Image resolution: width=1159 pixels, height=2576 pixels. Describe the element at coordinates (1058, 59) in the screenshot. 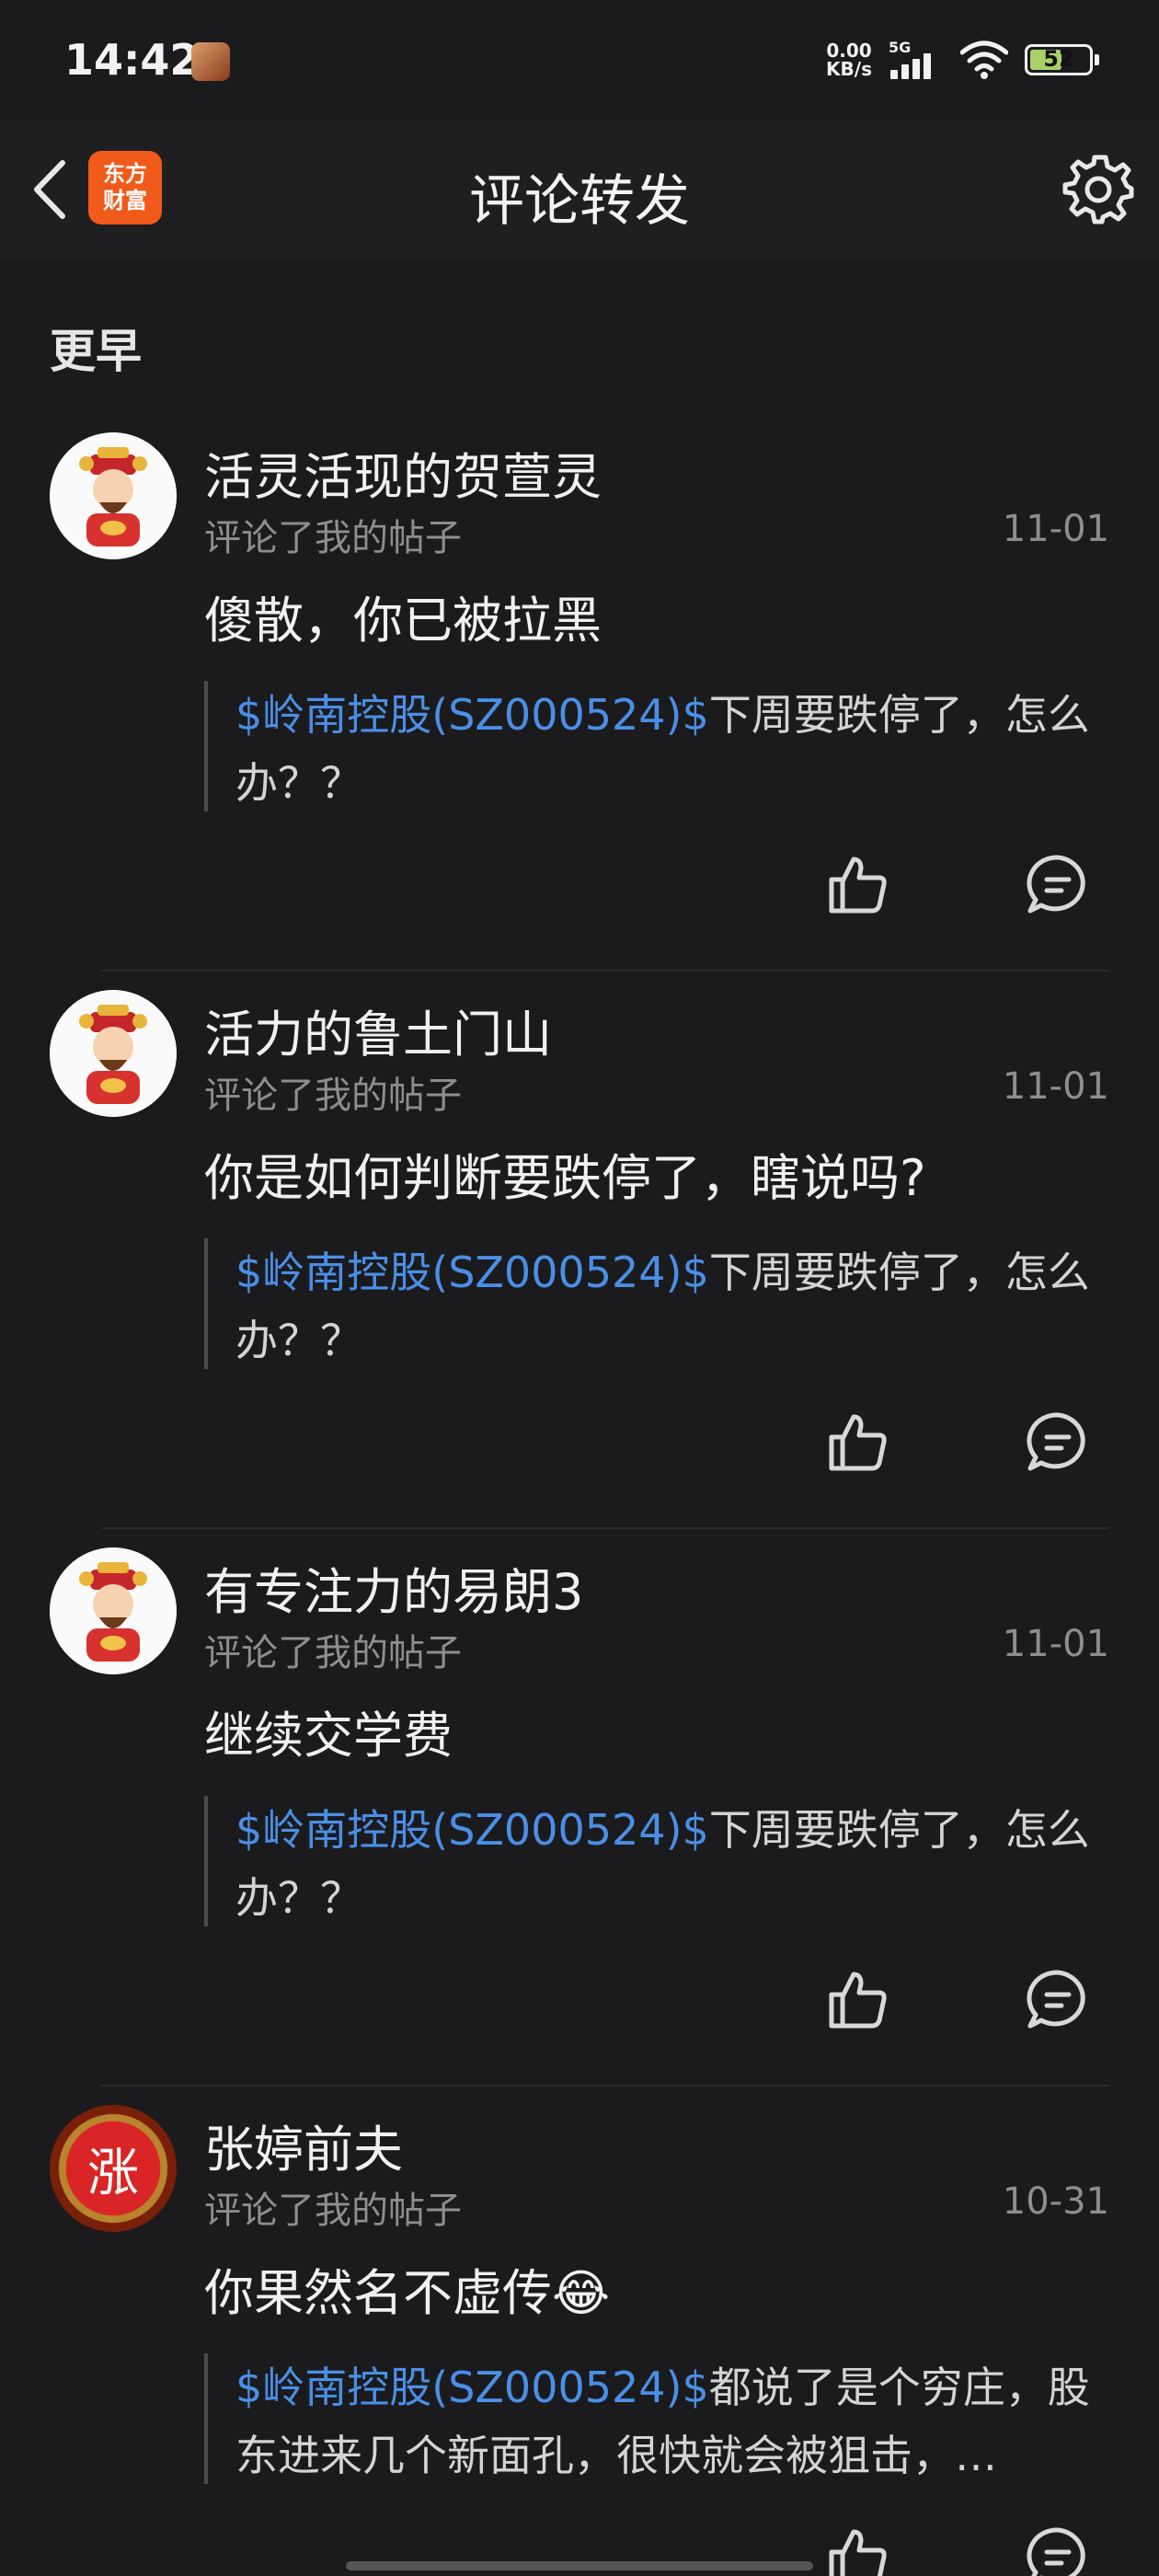

I see `battery-level: 52` at that location.